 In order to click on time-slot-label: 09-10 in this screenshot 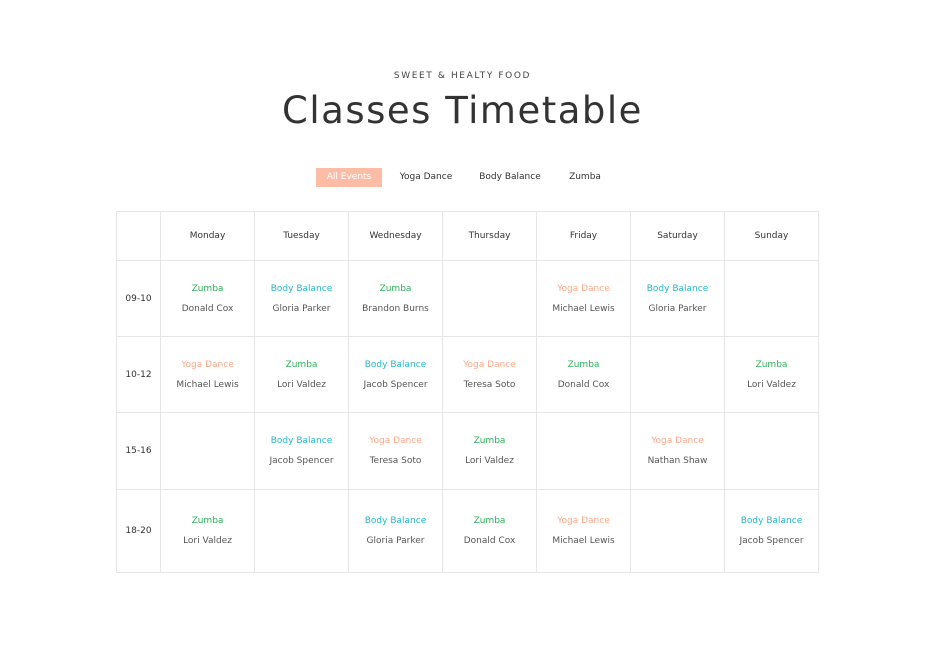, I will do `click(138, 298)`.